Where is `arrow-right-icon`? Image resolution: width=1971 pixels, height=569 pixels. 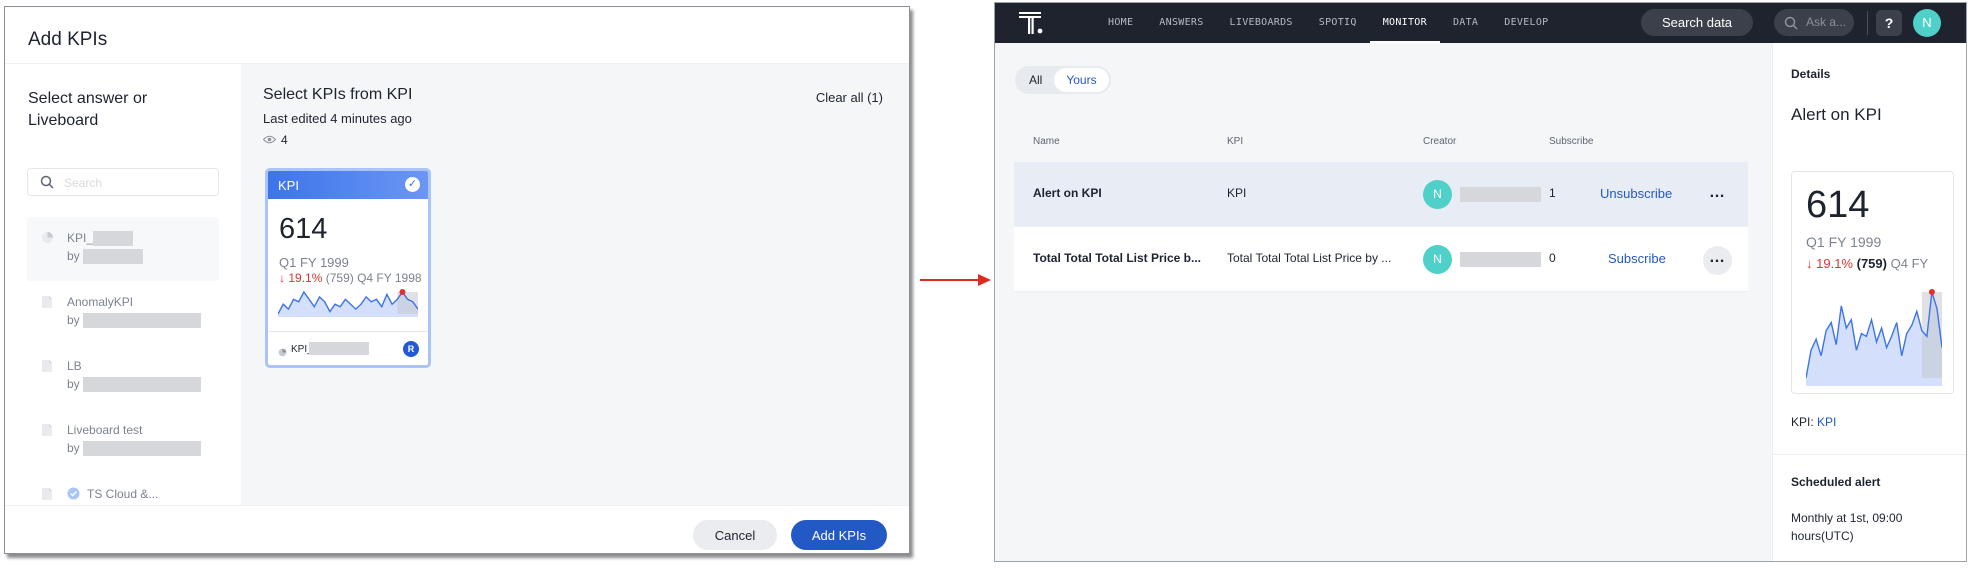
arrow-right-icon is located at coordinates (955, 280).